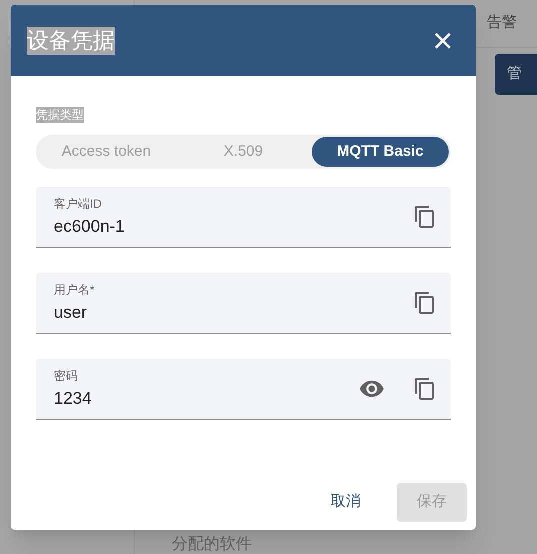 This screenshot has width=537, height=554. Describe the element at coordinates (73, 399) in the screenshot. I see `field-value: 1234` at that location.